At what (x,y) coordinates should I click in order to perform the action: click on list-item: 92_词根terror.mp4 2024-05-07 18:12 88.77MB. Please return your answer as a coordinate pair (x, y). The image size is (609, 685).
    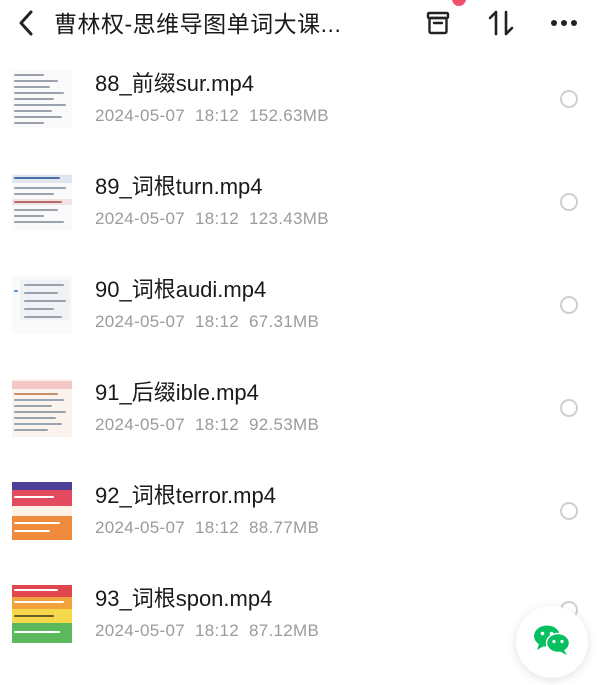
    Looking at the image, I should click on (304, 532).